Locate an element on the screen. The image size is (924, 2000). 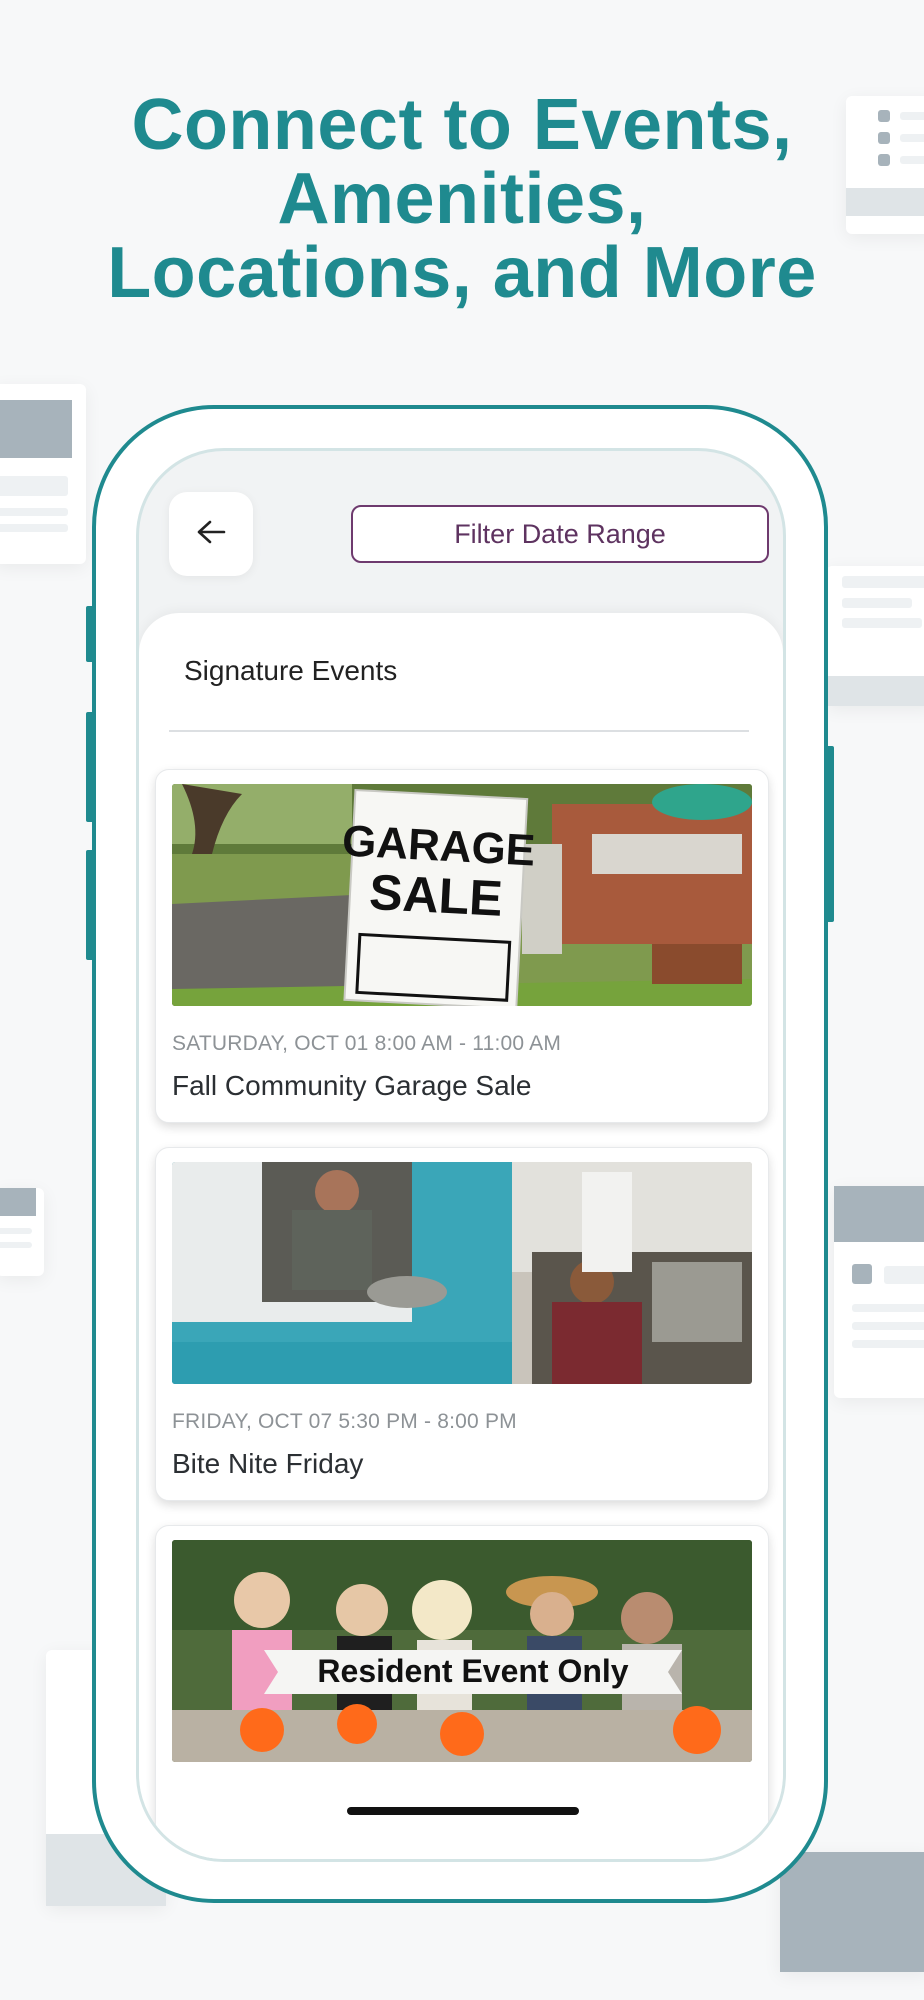
event-title: Fall Community Garage Sale is located at coordinates (352, 1085).